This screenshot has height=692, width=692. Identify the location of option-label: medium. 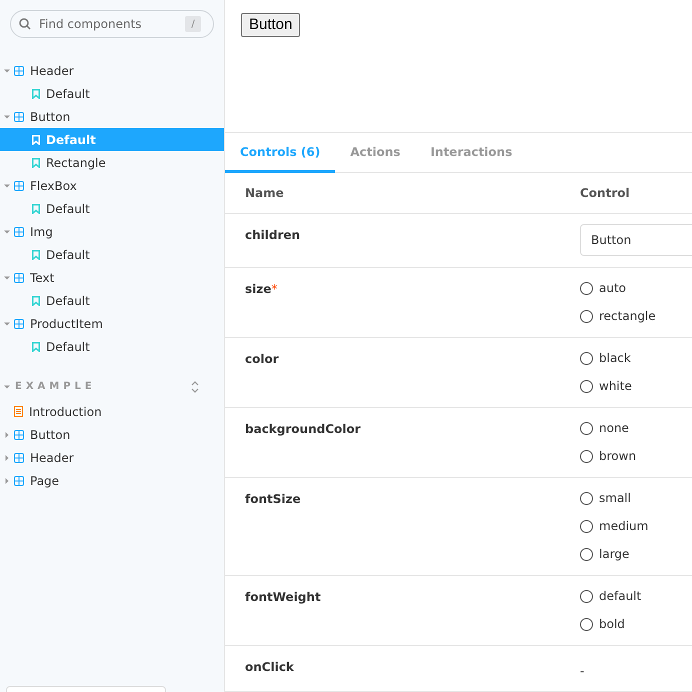
(623, 526).